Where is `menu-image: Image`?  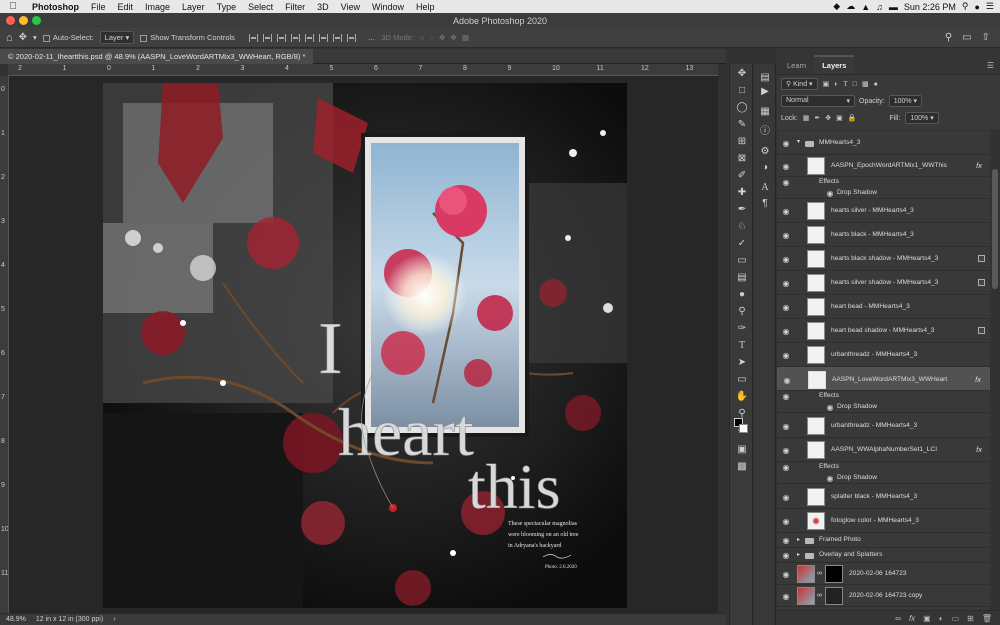 menu-image: Image is located at coordinates (157, 7).